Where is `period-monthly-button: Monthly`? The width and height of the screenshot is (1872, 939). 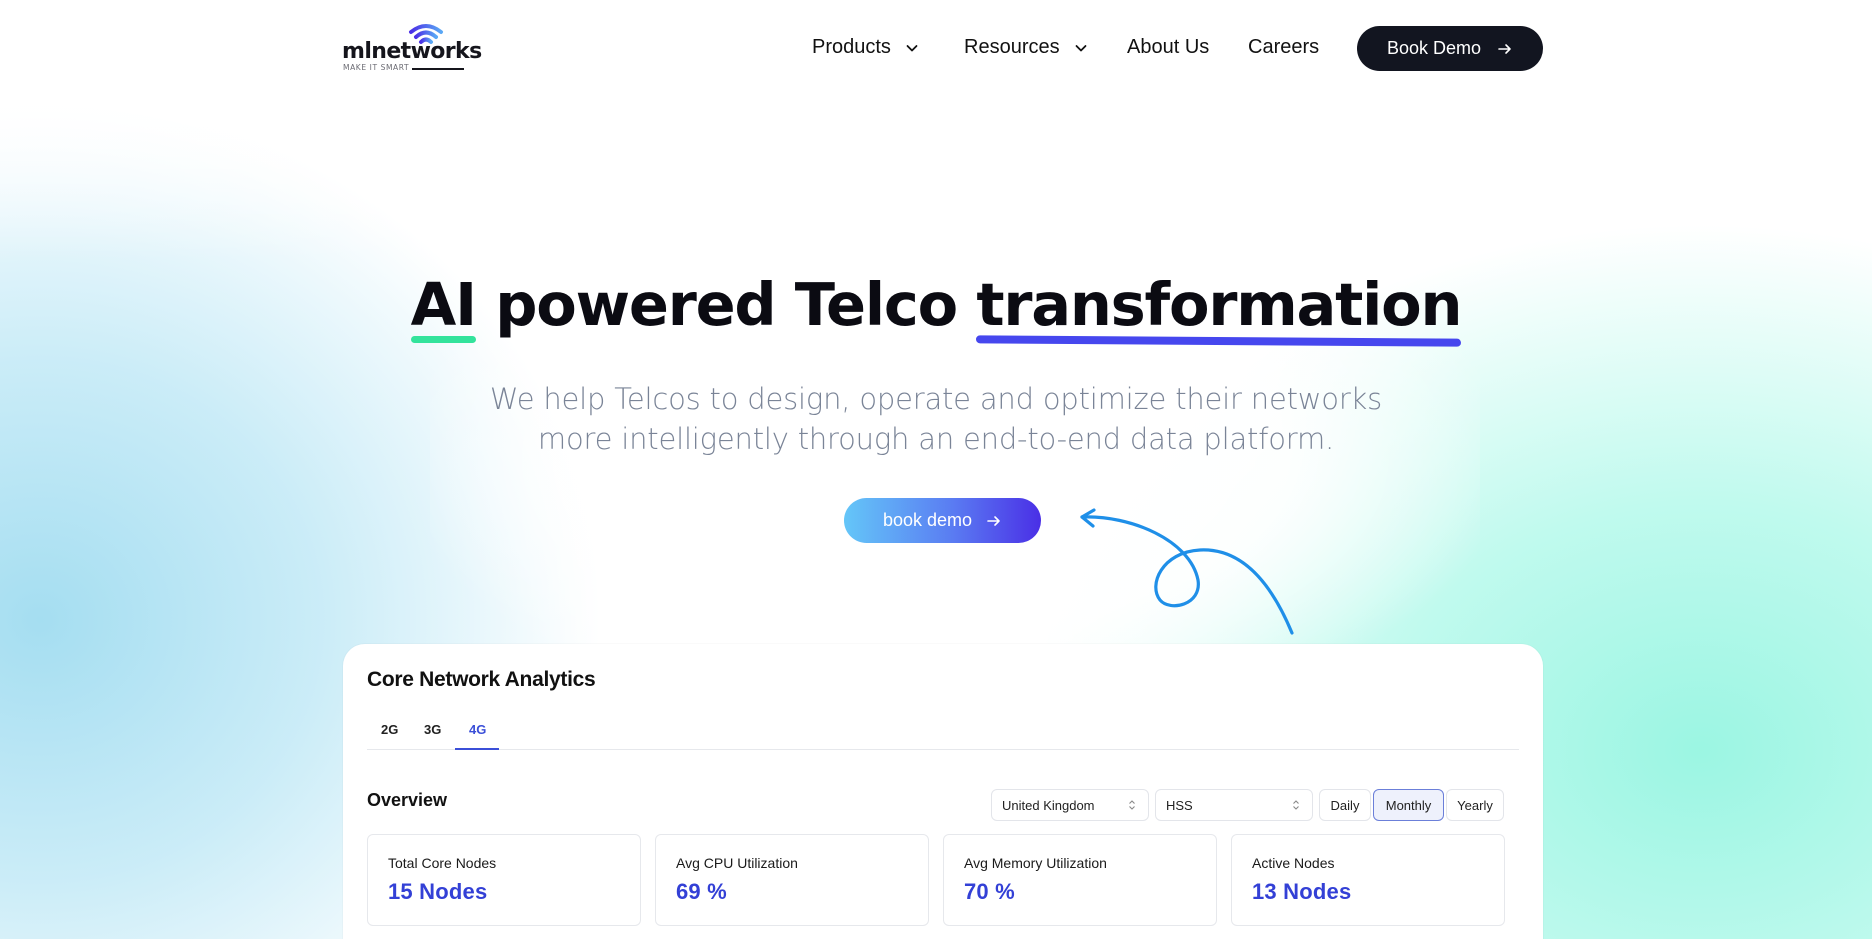
period-monthly-button: Monthly is located at coordinates (1408, 805).